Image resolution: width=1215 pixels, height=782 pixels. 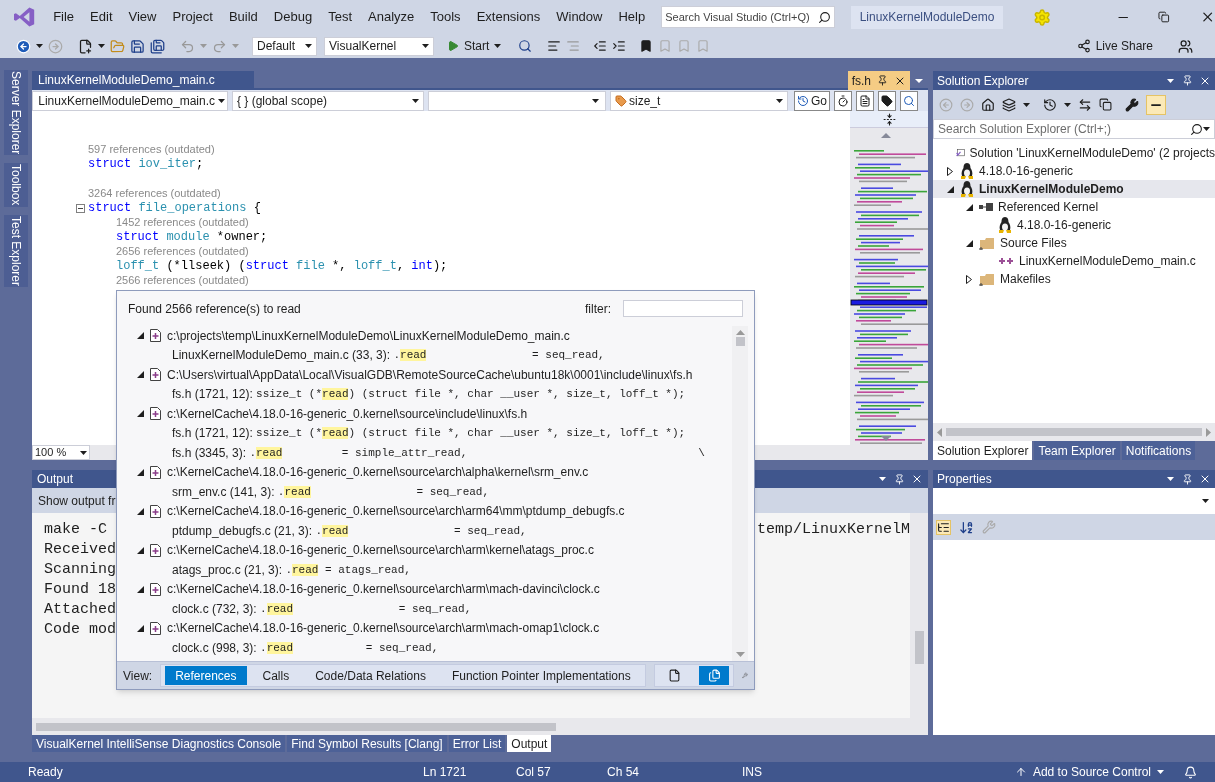 What do you see at coordinates (216, 647) in the screenshot?
I see `reference-location: clock.c (998, 3):` at bounding box center [216, 647].